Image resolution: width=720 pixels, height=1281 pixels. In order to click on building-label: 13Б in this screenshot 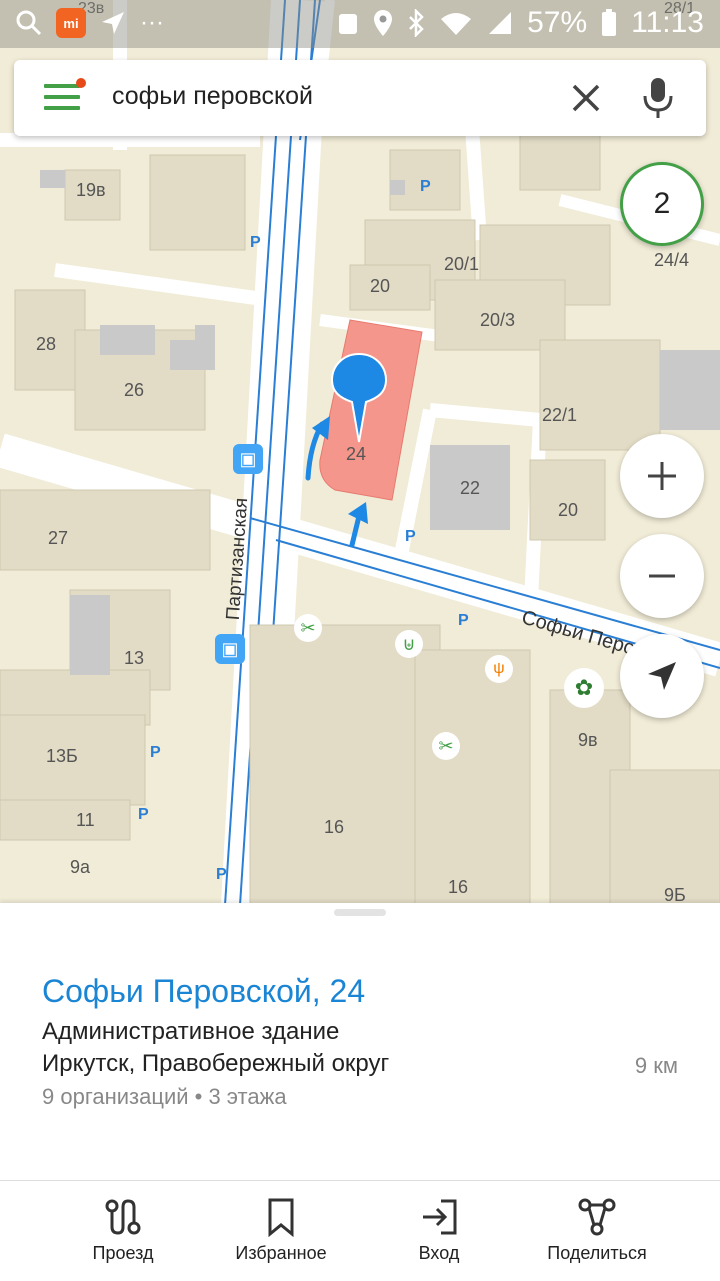, I will do `click(62, 756)`.